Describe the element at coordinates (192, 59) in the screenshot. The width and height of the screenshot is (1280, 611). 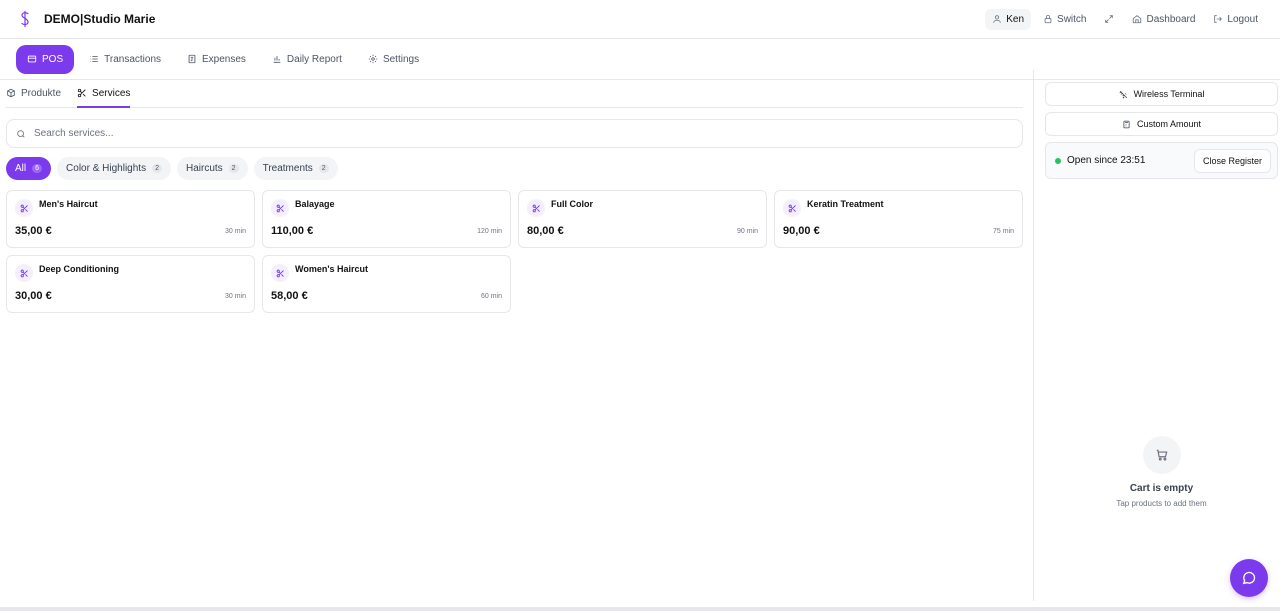
I see `receipt-icon` at that location.